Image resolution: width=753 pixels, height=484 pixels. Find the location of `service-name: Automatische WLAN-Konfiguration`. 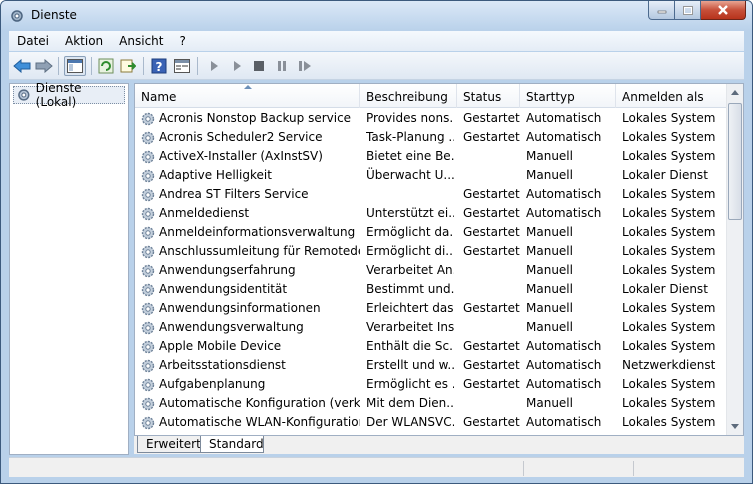

service-name: Automatische WLAN-Konfiguration is located at coordinates (259, 422).